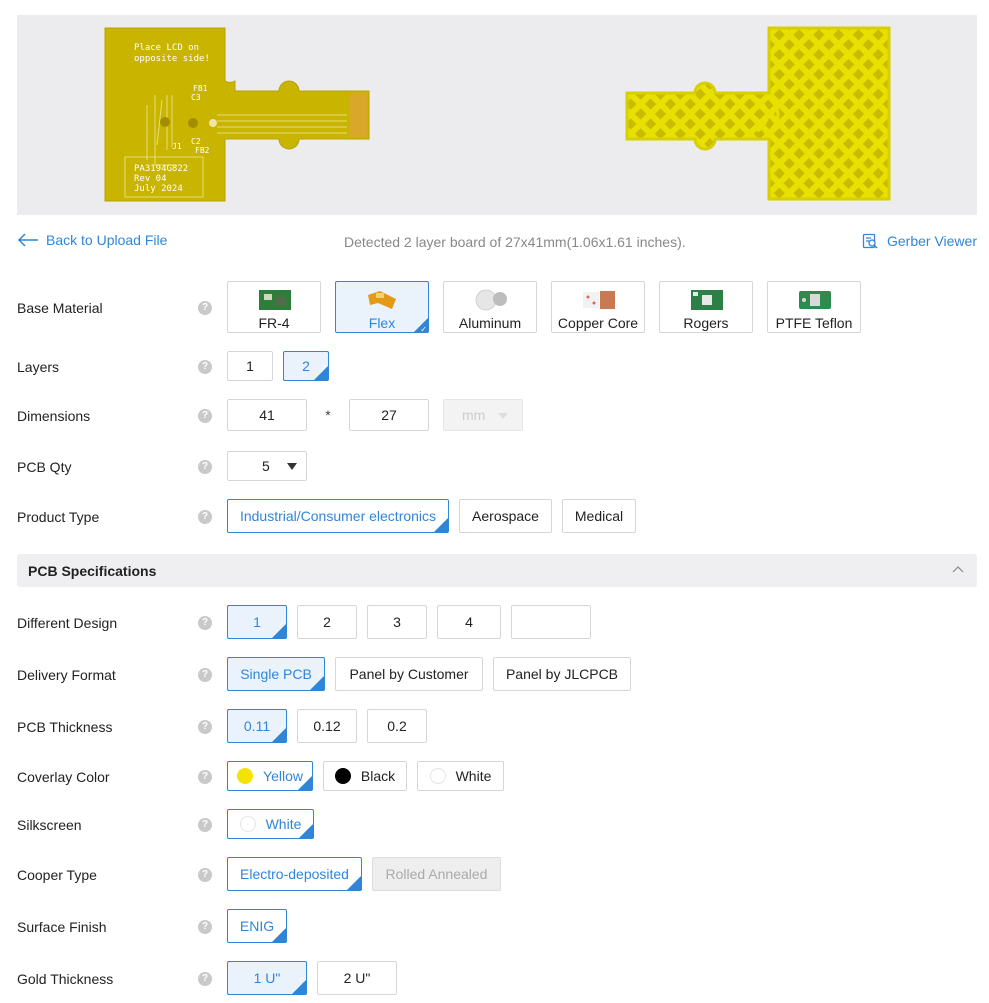 Image resolution: width=989 pixels, height=1003 pixels. What do you see at coordinates (815, 300) in the screenshot?
I see `ptfe-teflon-board-icon` at bounding box center [815, 300].